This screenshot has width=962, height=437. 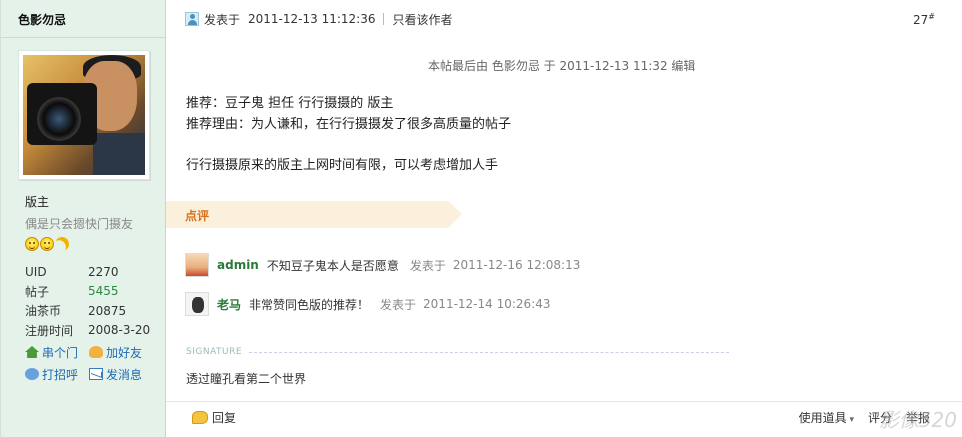 What do you see at coordinates (222, 19) in the screenshot?
I see `posted-prefix: 发表于` at bounding box center [222, 19].